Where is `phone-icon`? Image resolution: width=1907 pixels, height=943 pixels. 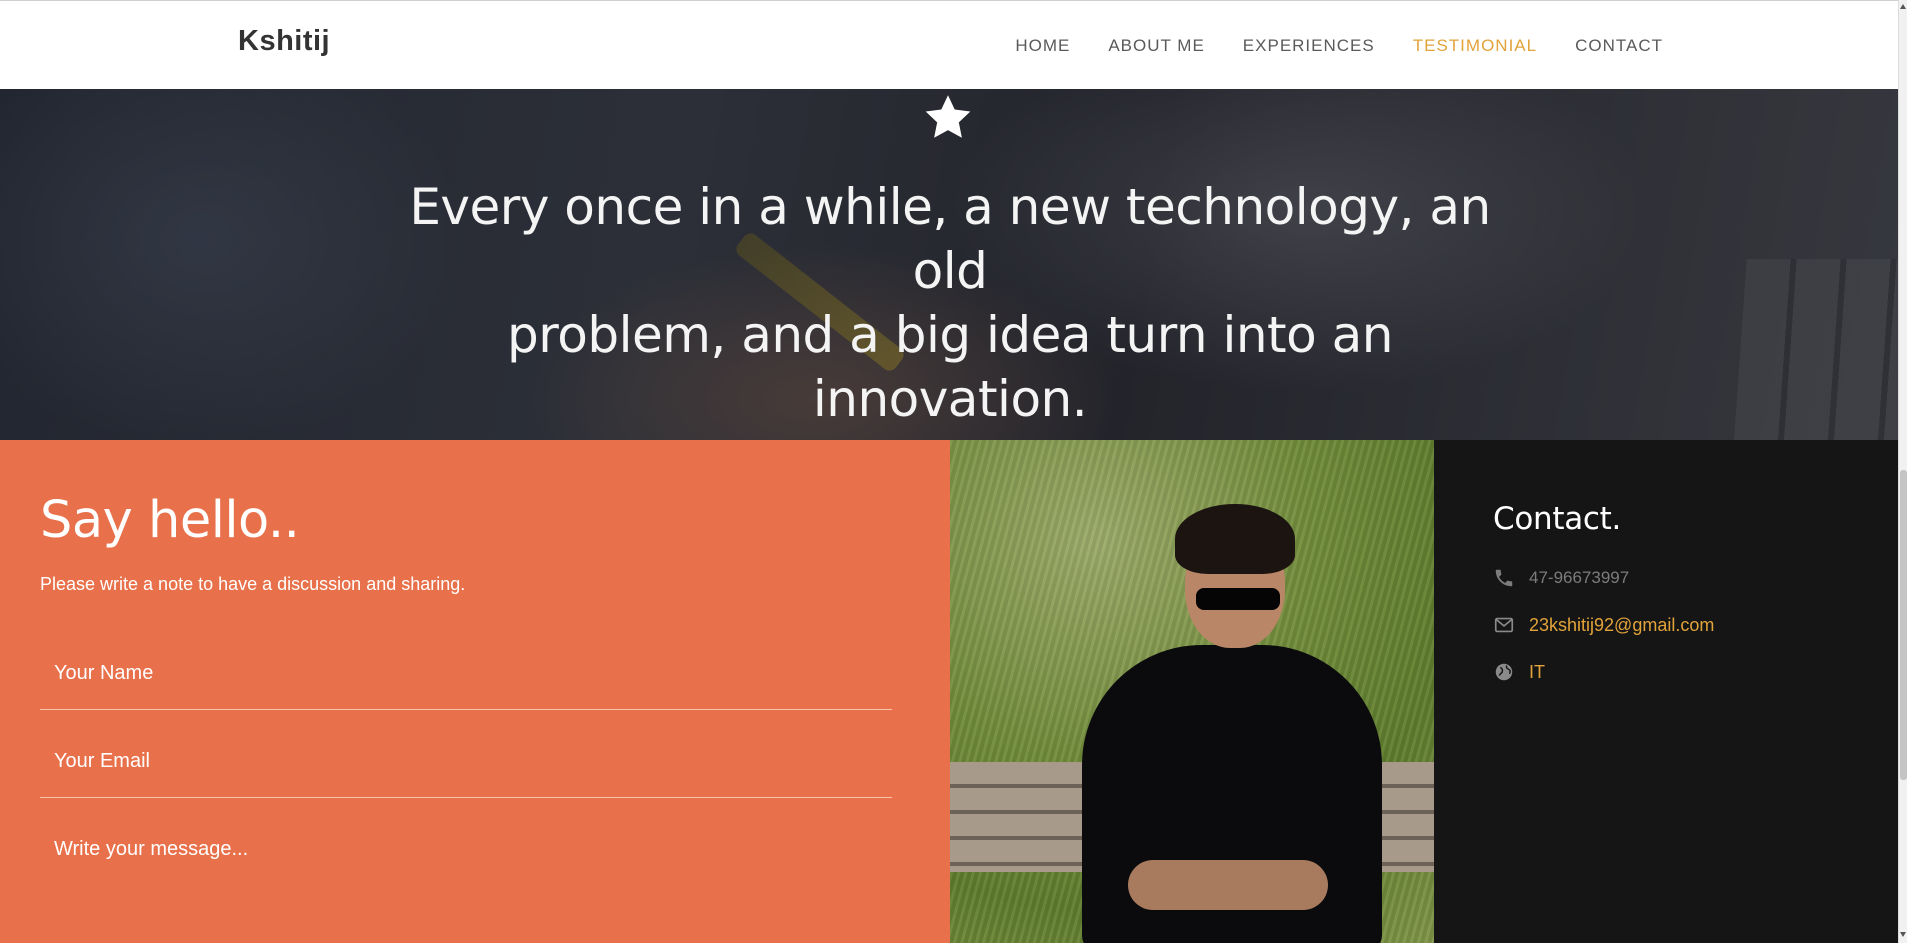
phone-icon is located at coordinates (1504, 578).